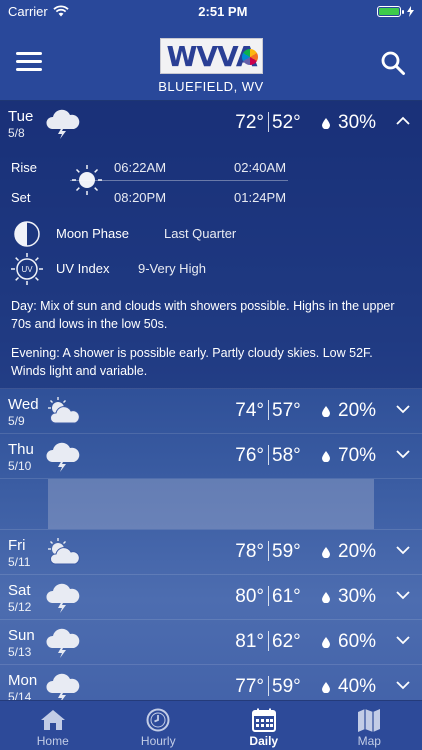  What do you see at coordinates (22, 306) in the screenshot?
I see `day-forecast-label: Day` at bounding box center [22, 306].